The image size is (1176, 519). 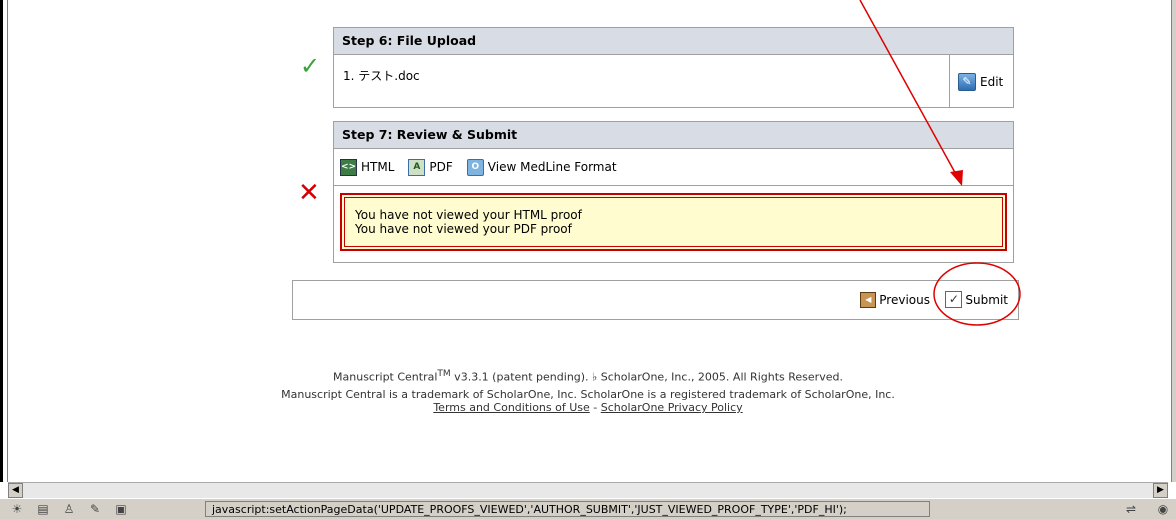 I want to click on medline-icon: O, so click(x=475, y=167).